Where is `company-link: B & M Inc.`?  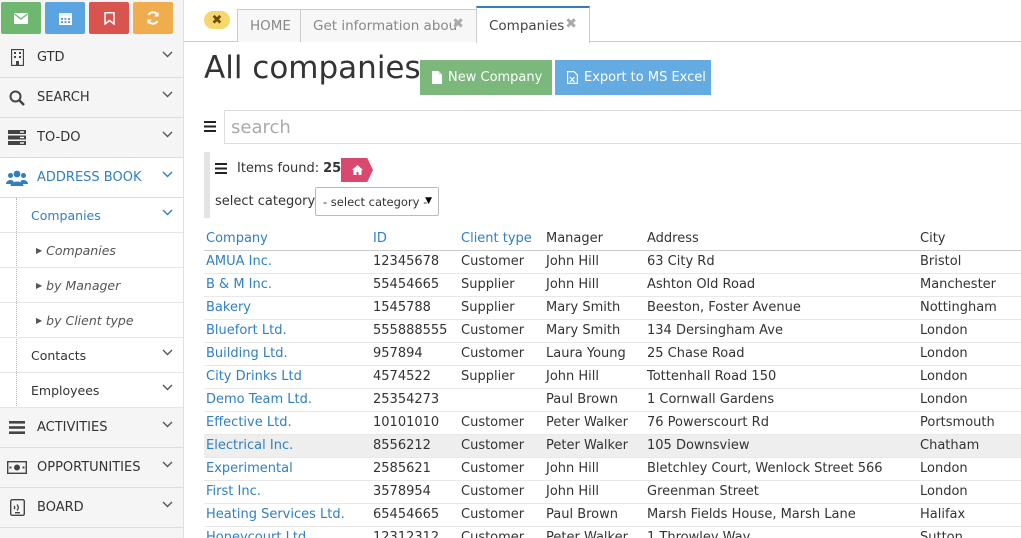 company-link: B & M Inc. is located at coordinates (287, 285).